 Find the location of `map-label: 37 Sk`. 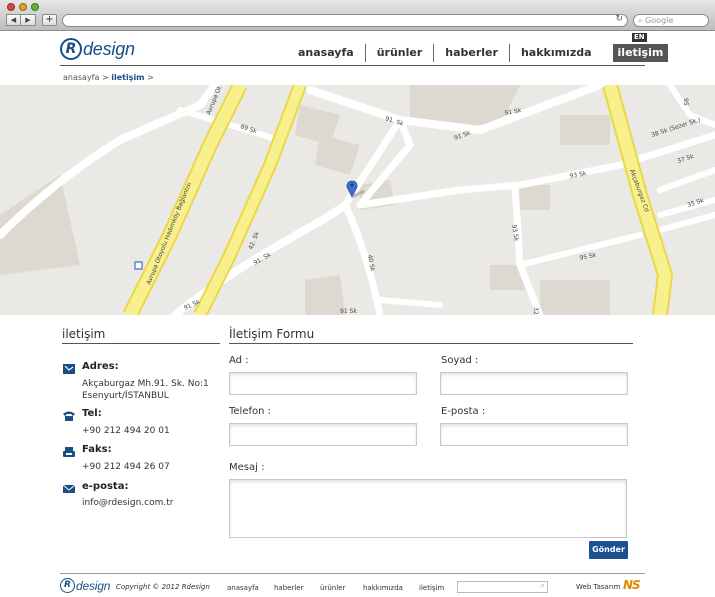

map-label: 37 Sk is located at coordinates (685, 159).